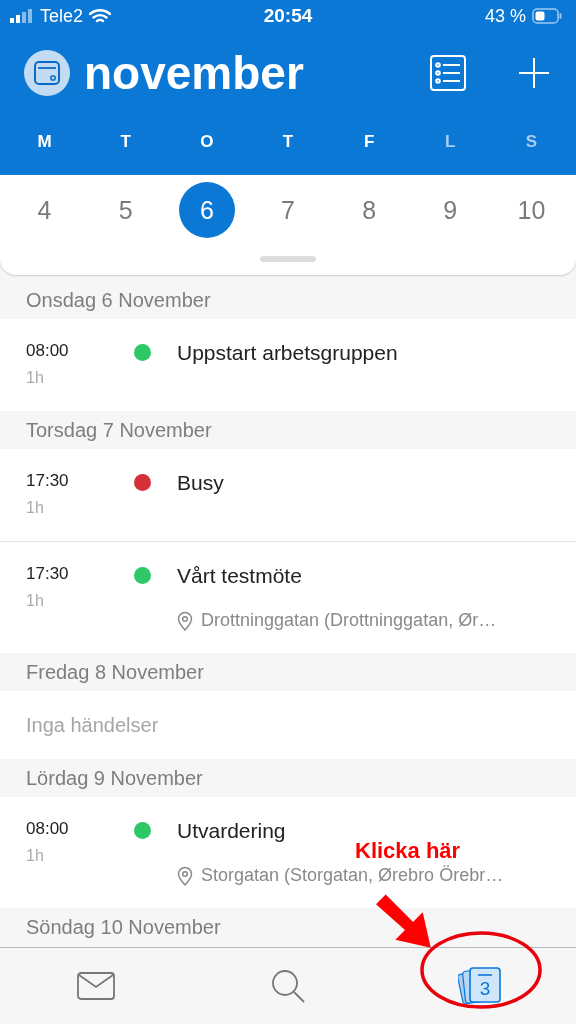  What do you see at coordinates (206, 210) in the screenshot?
I see `date-button: 6` at bounding box center [206, 210].